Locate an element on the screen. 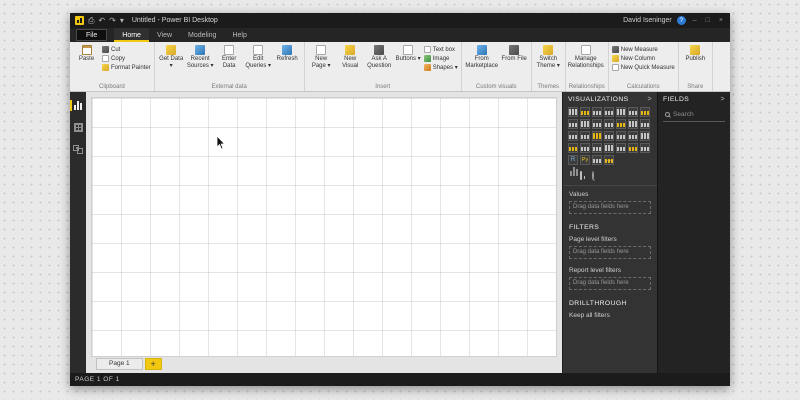  funnel-icon is located at coordinates (645, 136).